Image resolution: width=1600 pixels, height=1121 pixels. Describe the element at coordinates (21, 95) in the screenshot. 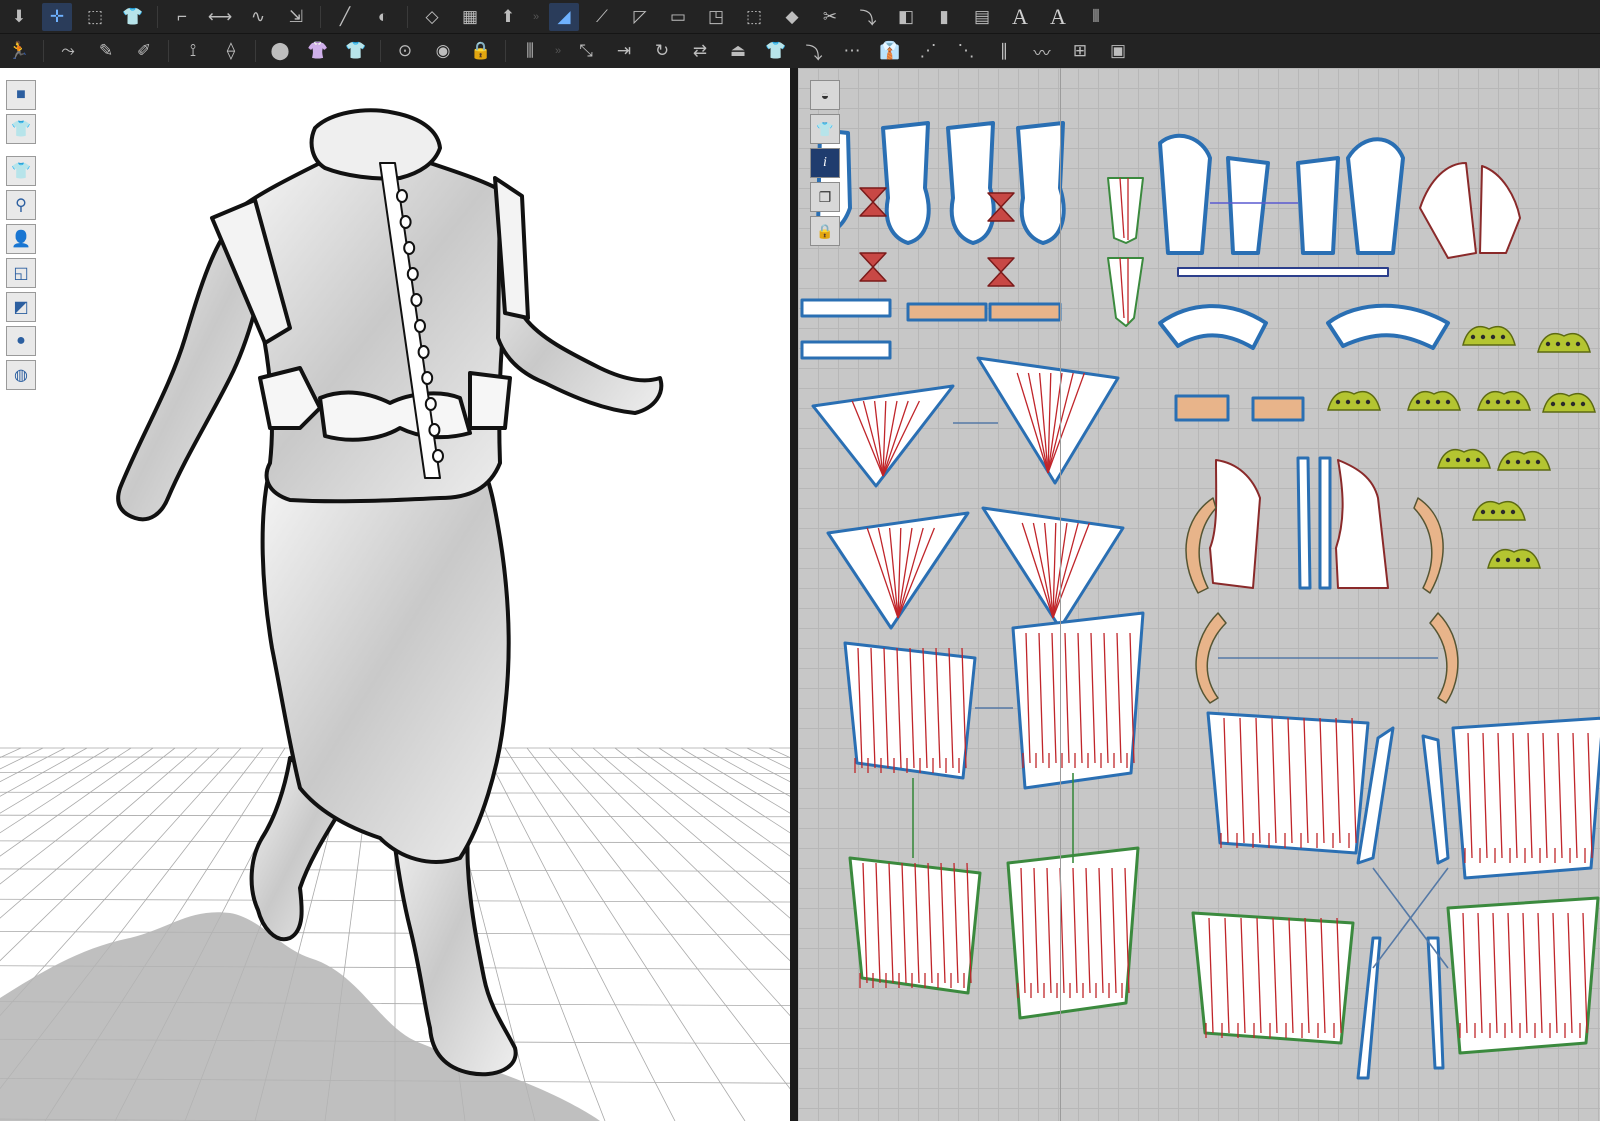

I see `cube-icon: ■` at that location.